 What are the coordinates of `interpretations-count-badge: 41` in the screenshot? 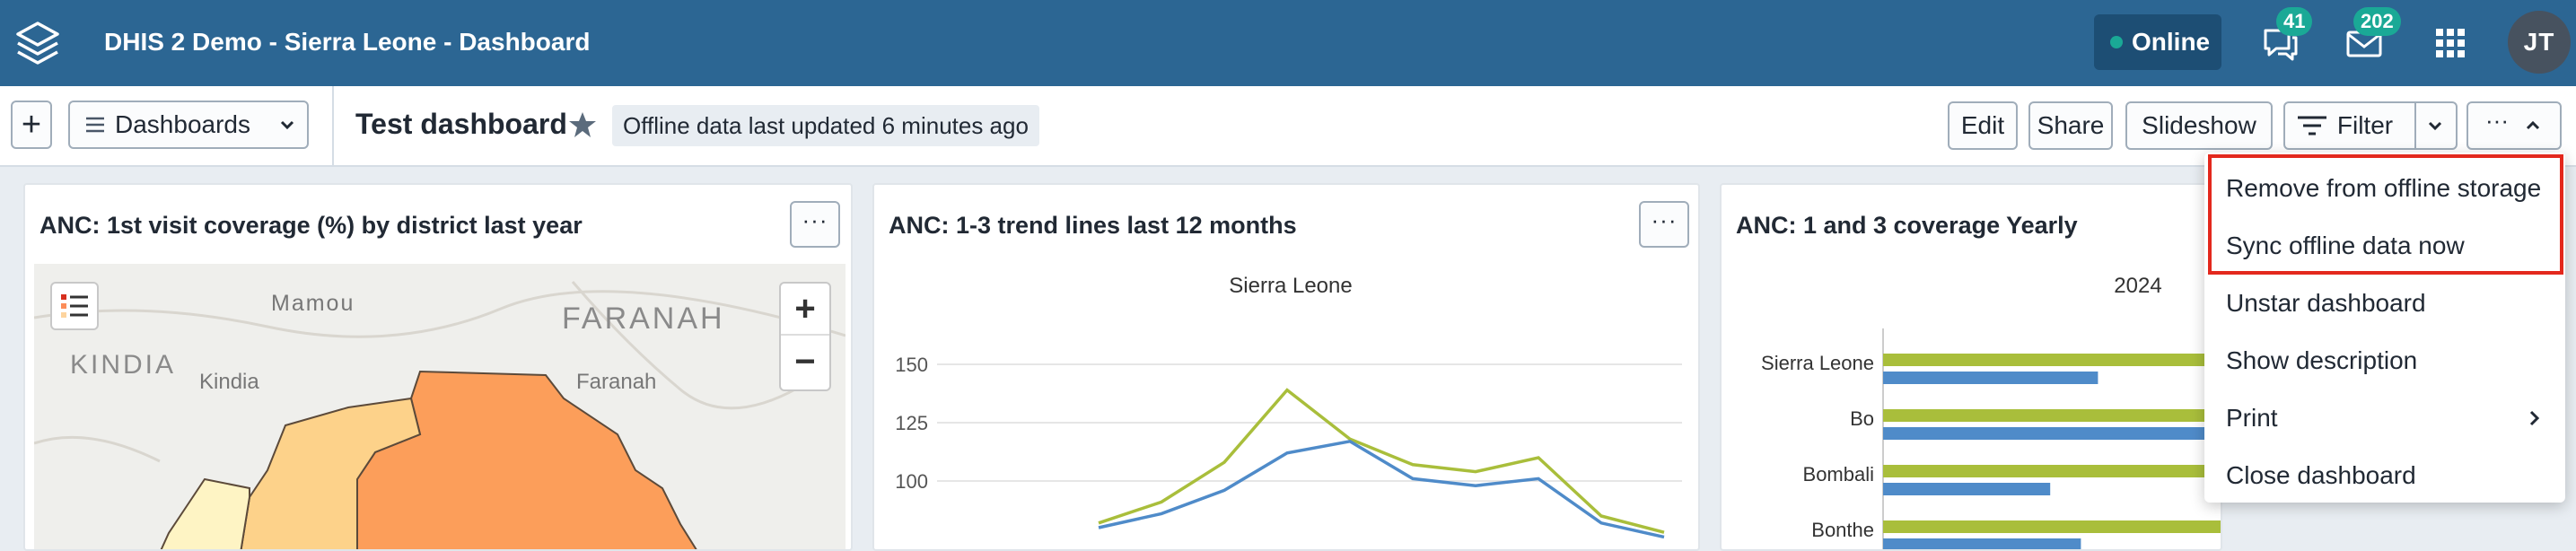 It's located at (2294, 21).